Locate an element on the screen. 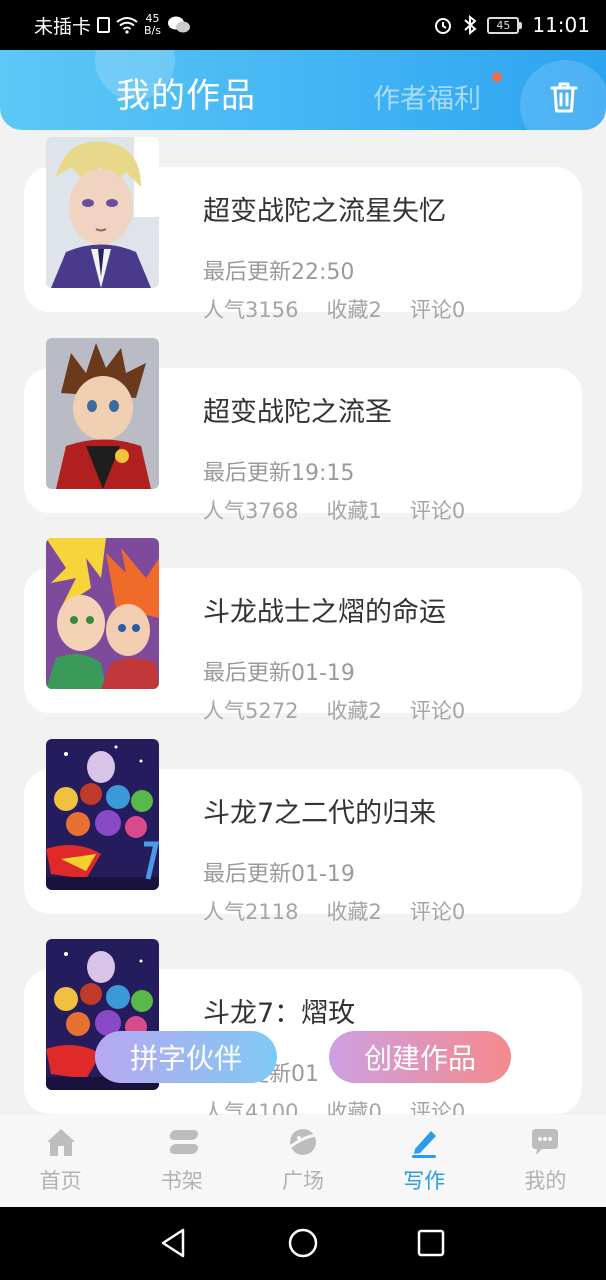  nav-item-square: 广场 is located at coordinates (302, 1161).